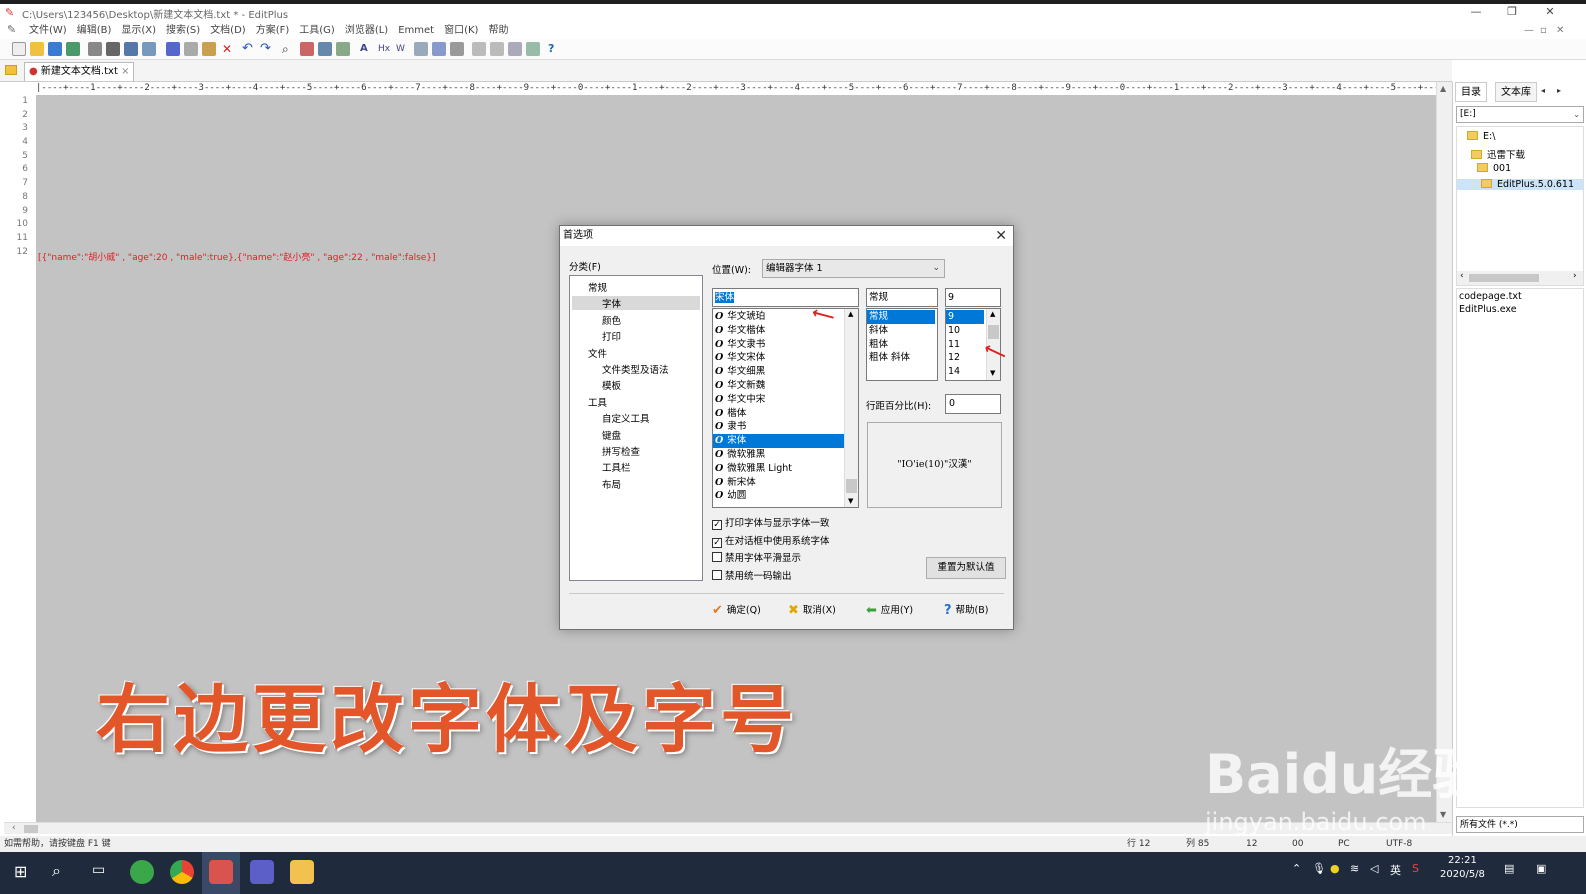 The height and width of the screenshot is (894, 1586). Describe the element at coordinates (1498, 154) in the screenshot. I see `tree-item-xunlei: 迅雷下载` at that location.